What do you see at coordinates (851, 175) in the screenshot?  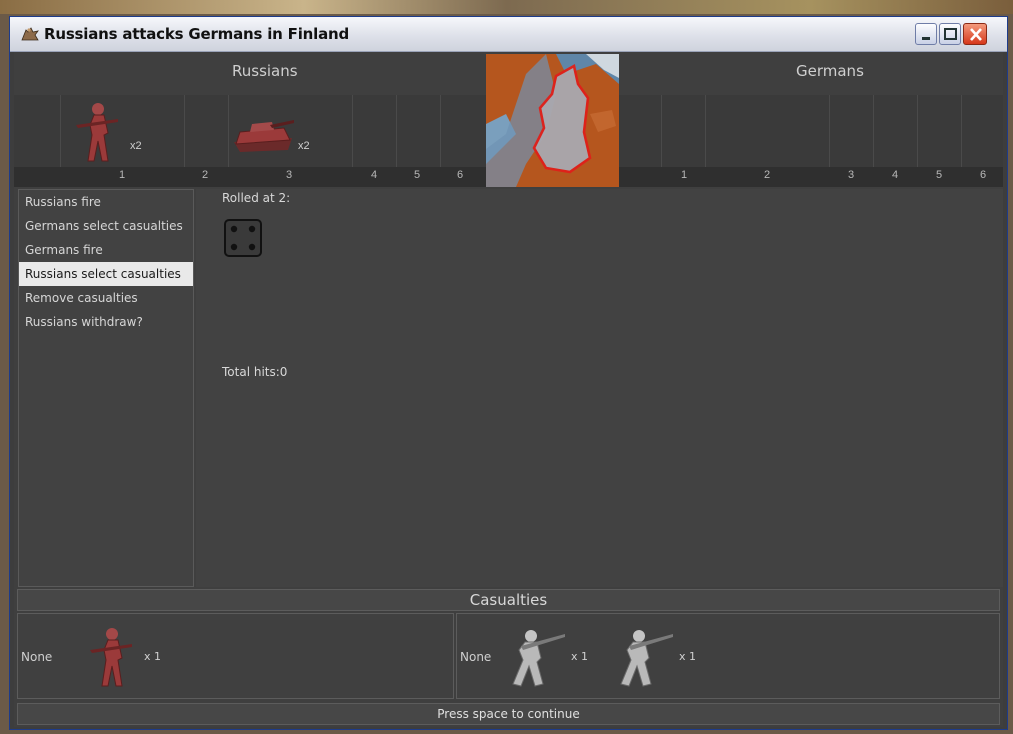 I see `defender-column-number: 3` at bounding box center [851, 175].